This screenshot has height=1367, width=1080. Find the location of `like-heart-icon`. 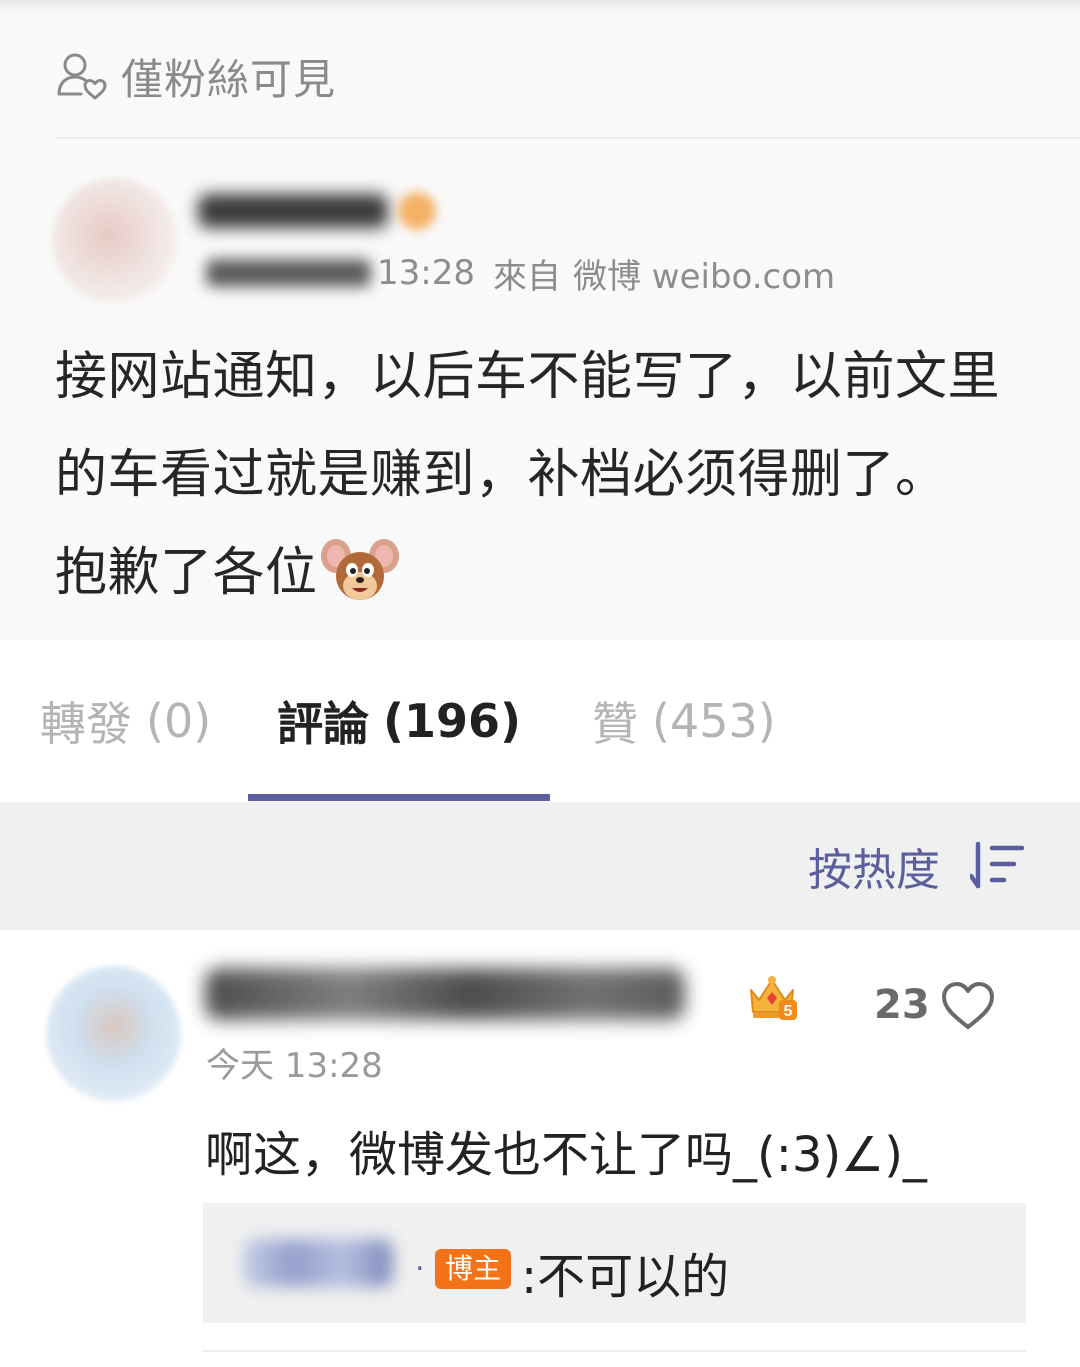

like-heart-icon is located at coordinates (968, 1006).